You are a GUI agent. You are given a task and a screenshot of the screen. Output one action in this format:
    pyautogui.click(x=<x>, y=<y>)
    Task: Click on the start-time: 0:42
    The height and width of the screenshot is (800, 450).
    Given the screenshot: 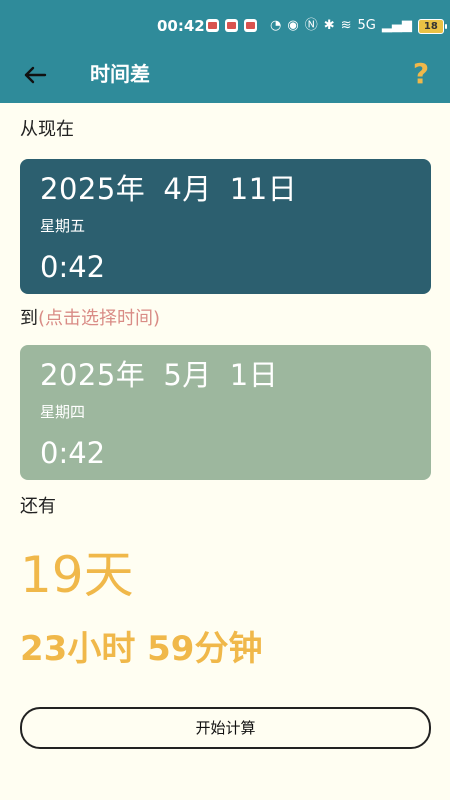 What is the action you would take?
    pyautogui.click(x=73, y=267)
    